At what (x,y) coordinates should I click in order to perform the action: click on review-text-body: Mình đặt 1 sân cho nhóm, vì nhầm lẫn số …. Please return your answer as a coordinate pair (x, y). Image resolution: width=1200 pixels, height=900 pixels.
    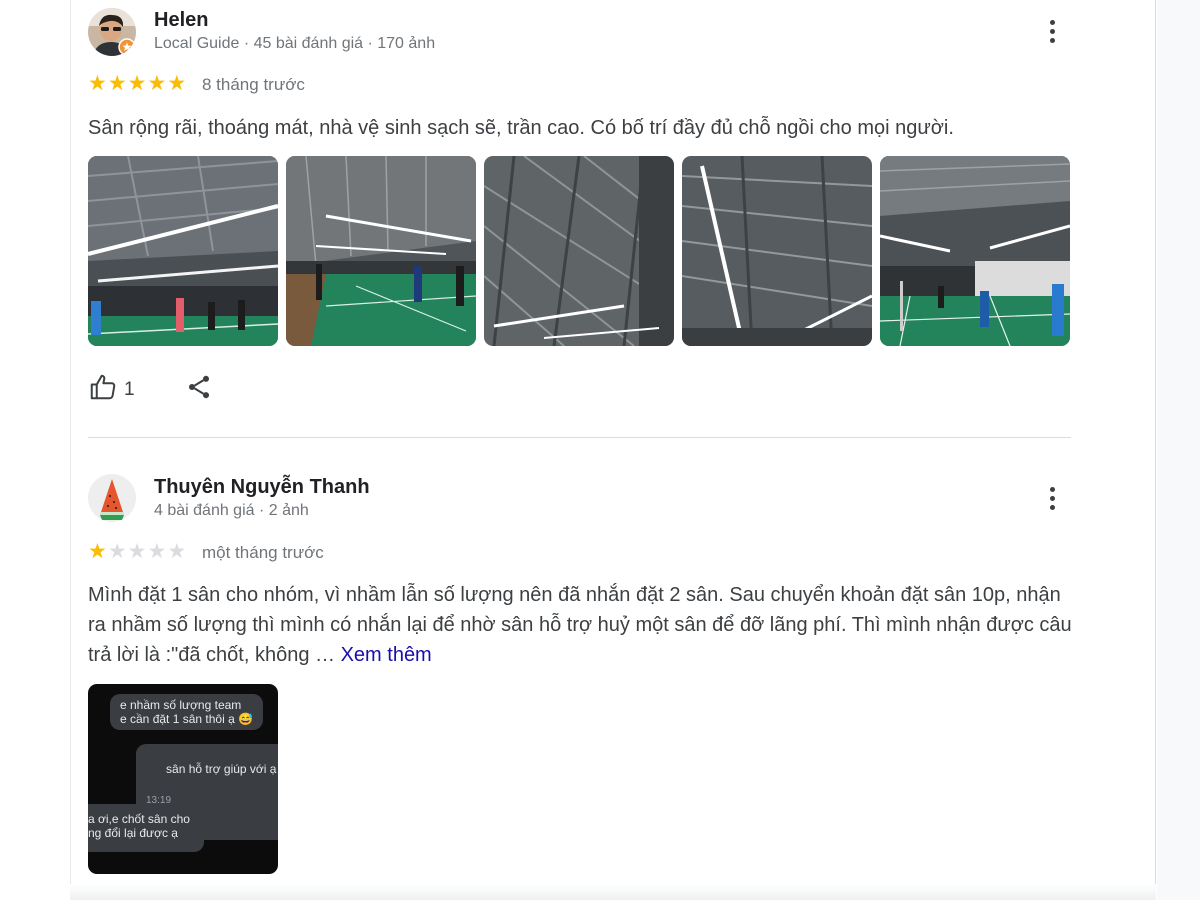
    Looking at the image, I should click on (580, 625).